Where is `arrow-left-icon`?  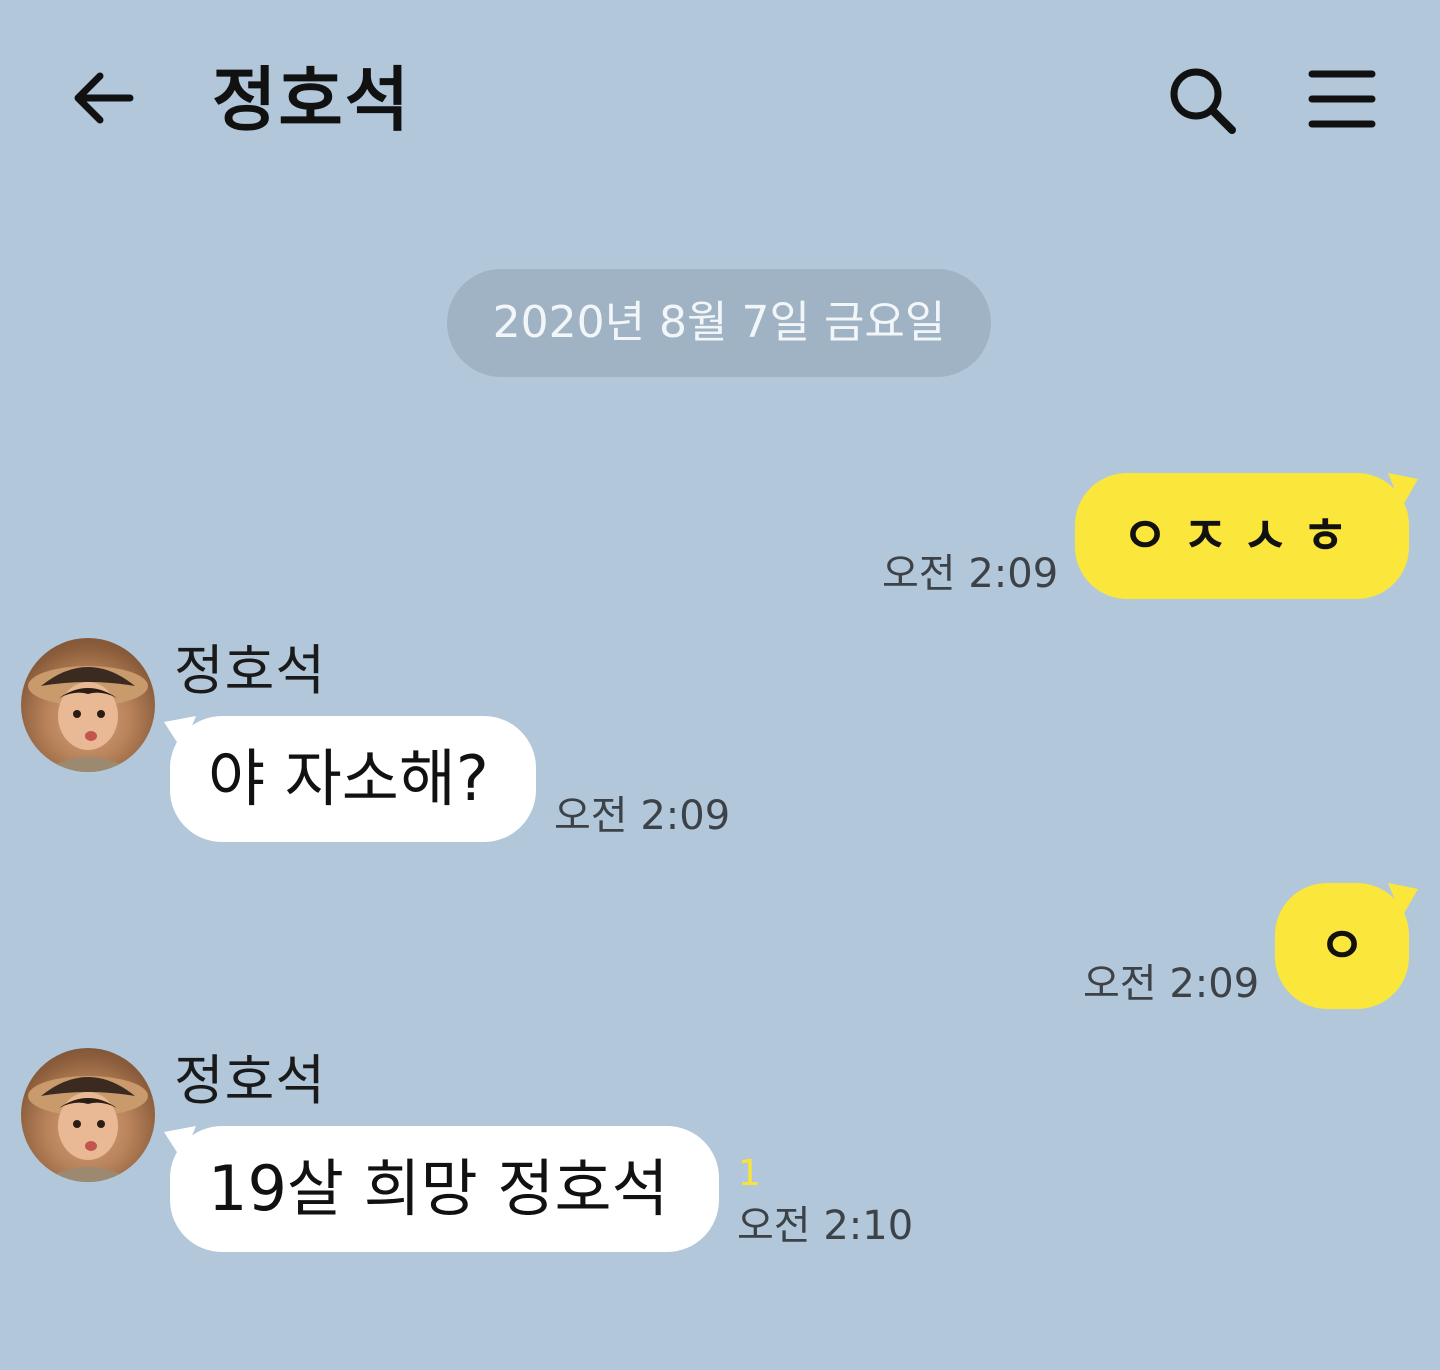 arrow-left-icon is located at coordinates (104, 98).